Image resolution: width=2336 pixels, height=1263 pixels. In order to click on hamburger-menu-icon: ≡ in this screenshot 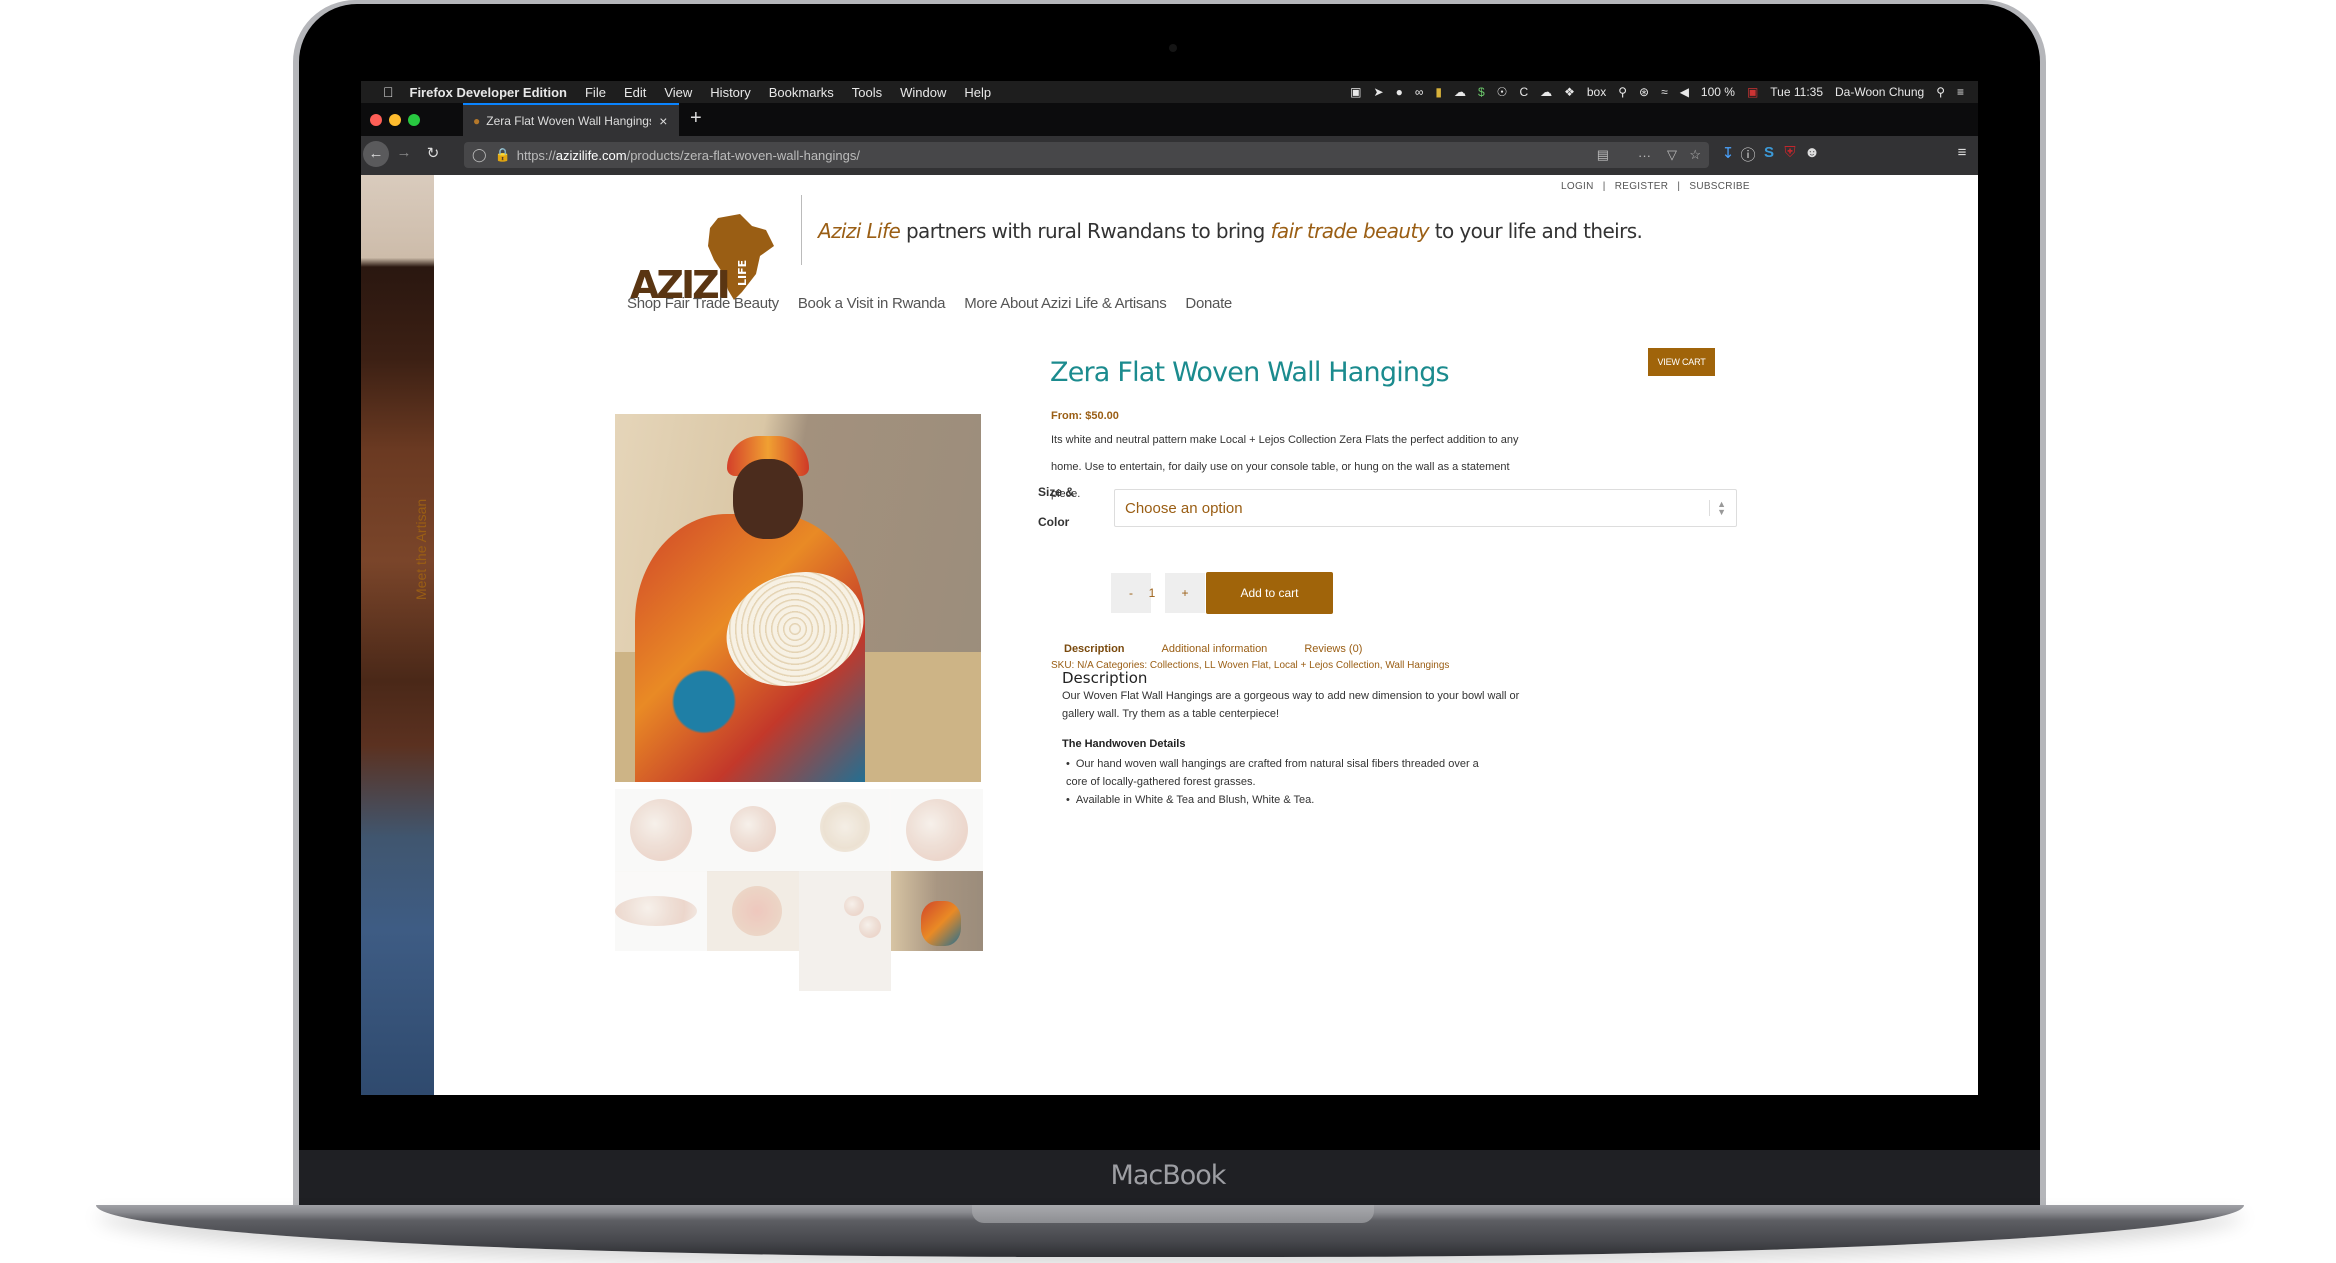, I will do `click(1962, 152)`.